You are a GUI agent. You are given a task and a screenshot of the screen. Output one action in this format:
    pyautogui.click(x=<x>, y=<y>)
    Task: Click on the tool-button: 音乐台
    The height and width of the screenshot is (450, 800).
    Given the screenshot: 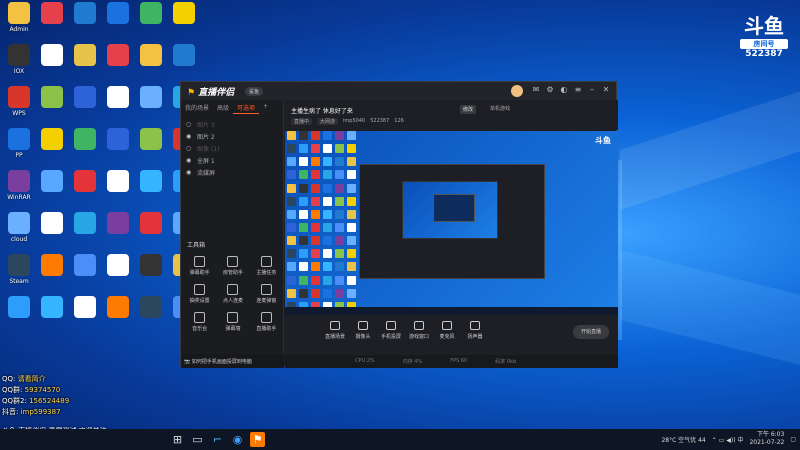 What is the action you would take?
    pyautogui.click(x=199, y=322)
    